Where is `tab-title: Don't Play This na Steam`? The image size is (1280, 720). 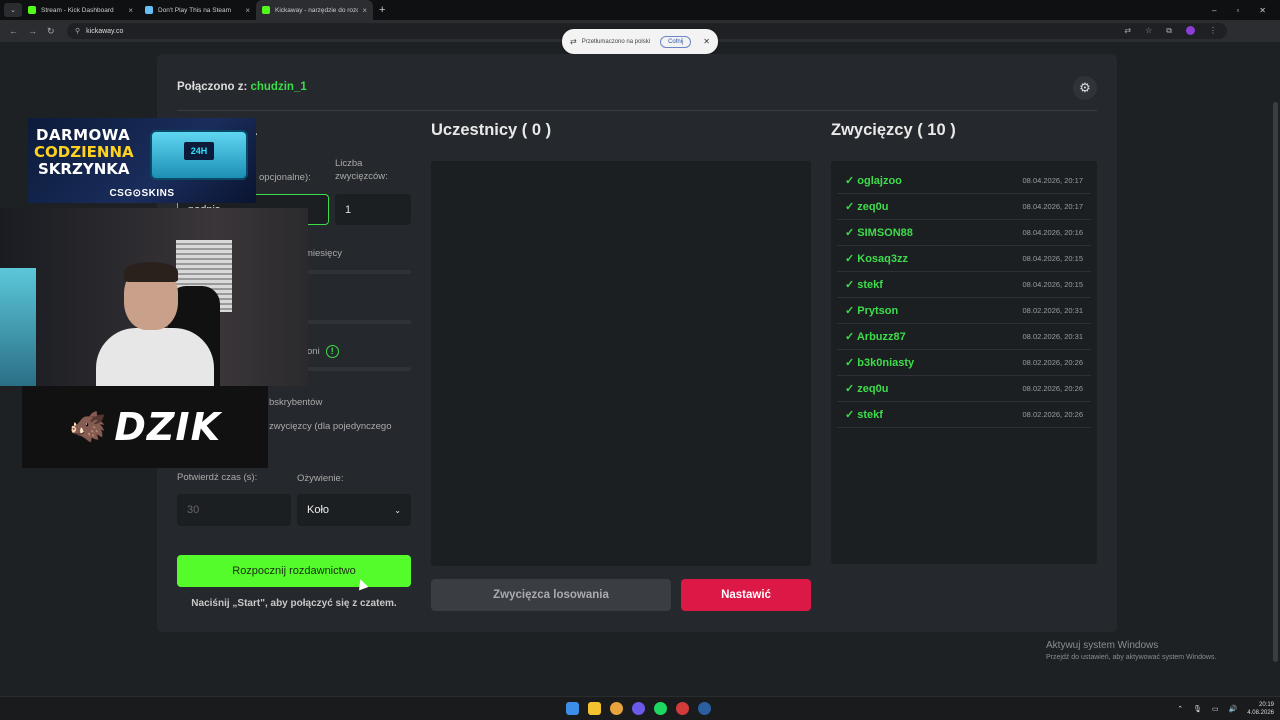 tab-title: Don't Play This na Steam is located at coordinates (195, 10).